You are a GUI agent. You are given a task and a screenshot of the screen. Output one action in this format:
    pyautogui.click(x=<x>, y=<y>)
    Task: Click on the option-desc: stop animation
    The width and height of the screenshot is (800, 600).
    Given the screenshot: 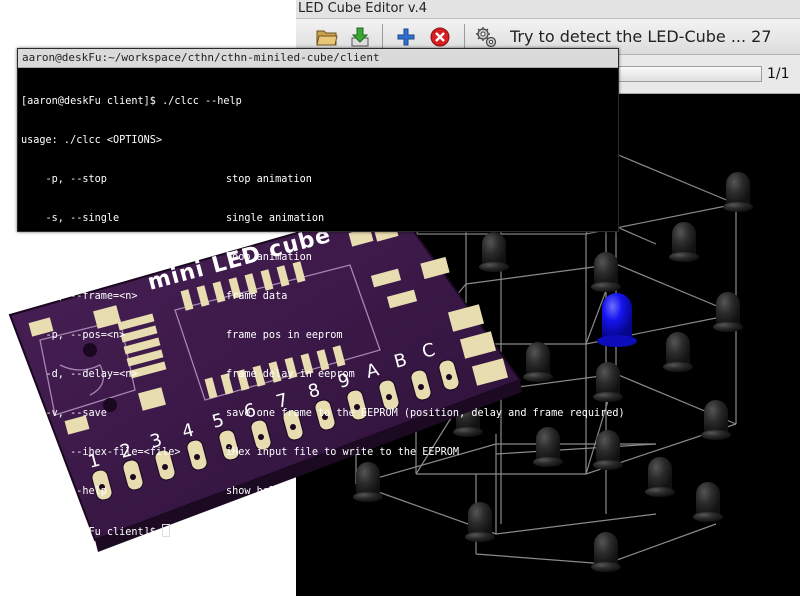 What is the action you would take?
    pyautogui.click(x=269, y=179)
    